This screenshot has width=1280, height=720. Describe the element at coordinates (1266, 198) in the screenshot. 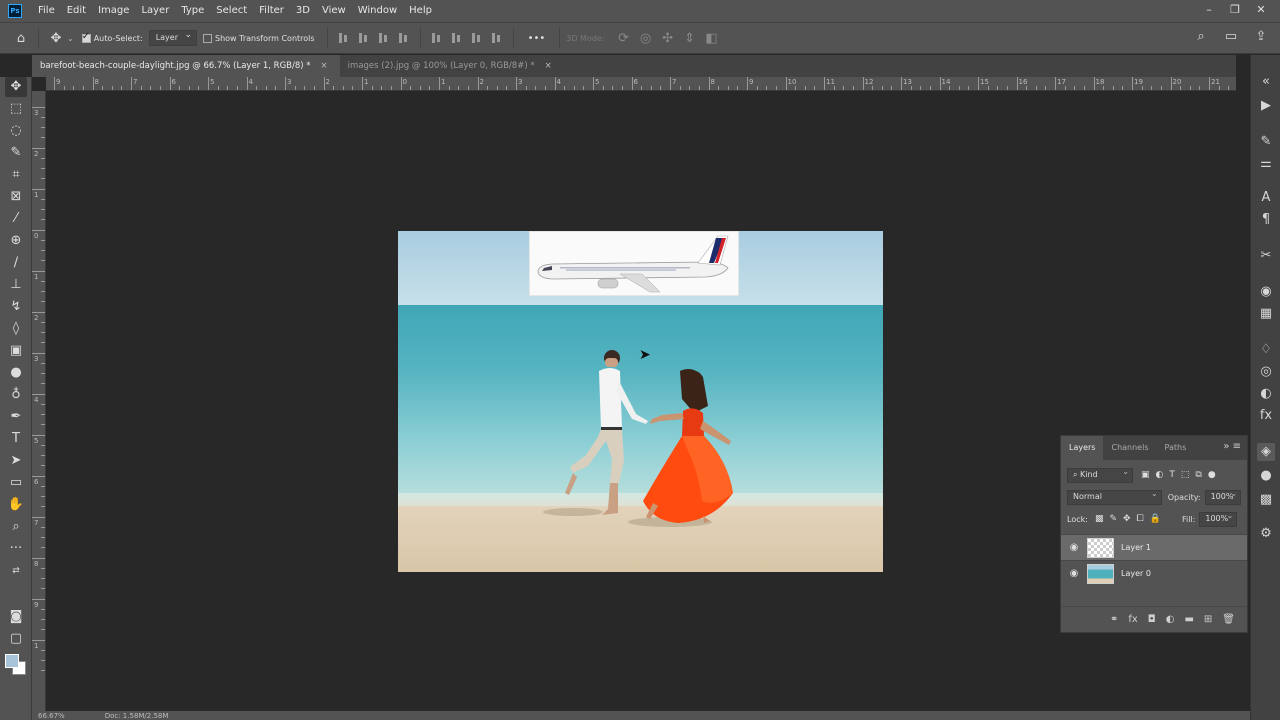

I see `character-icon: A` at that location.